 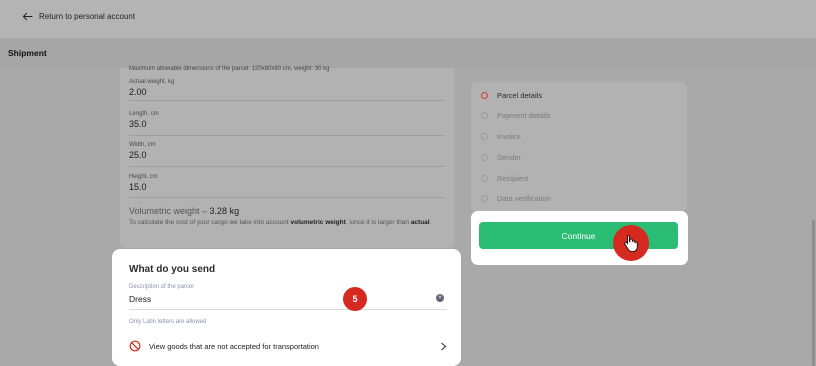 I want to click on step-label: Sender, so click(x=509, y=157).